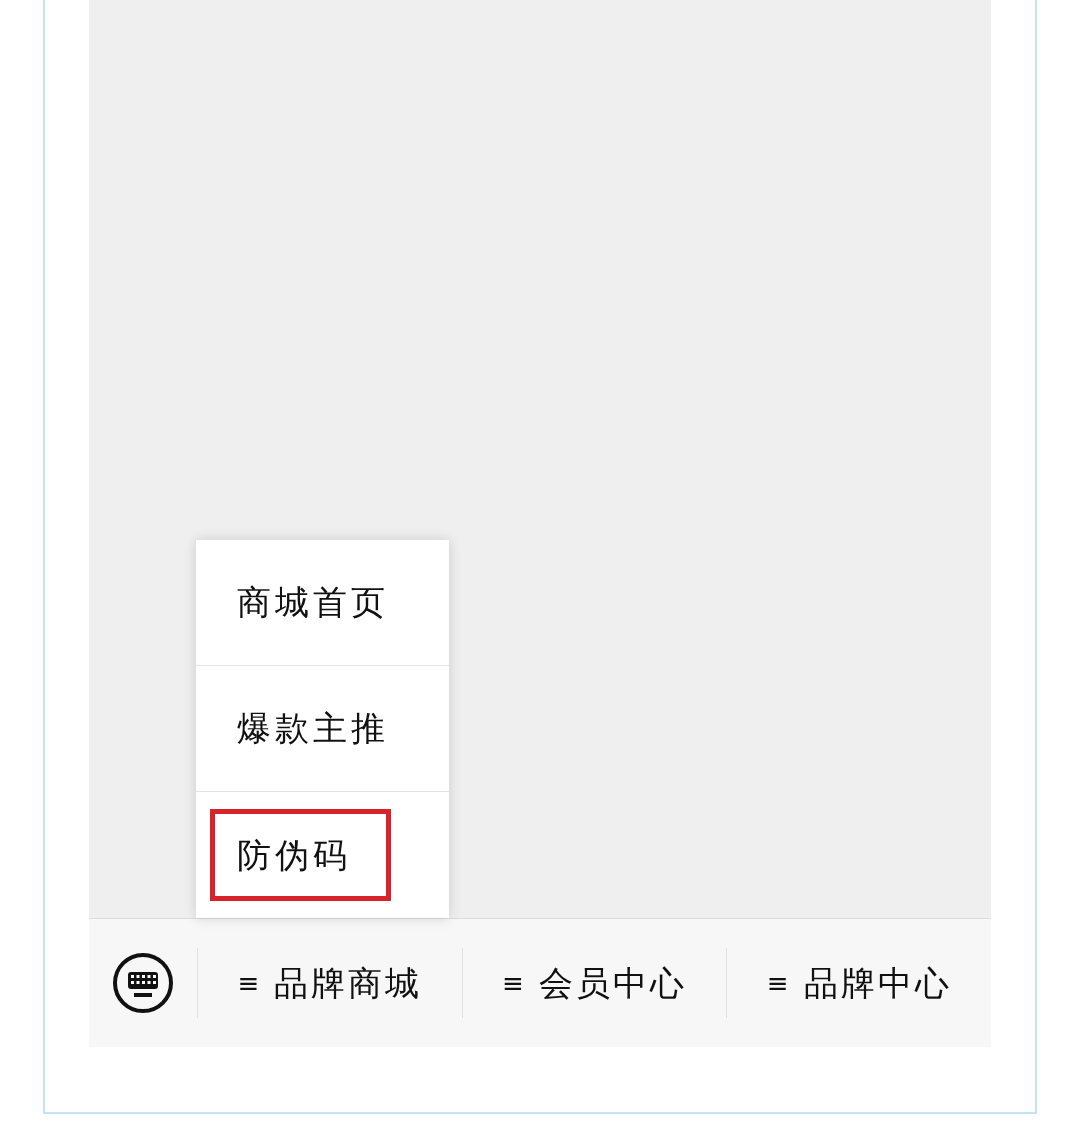 This screenshot has height=1131, width=1080. I want to click on menu-tab: ≡ 品牌中心, so click(859, 983).